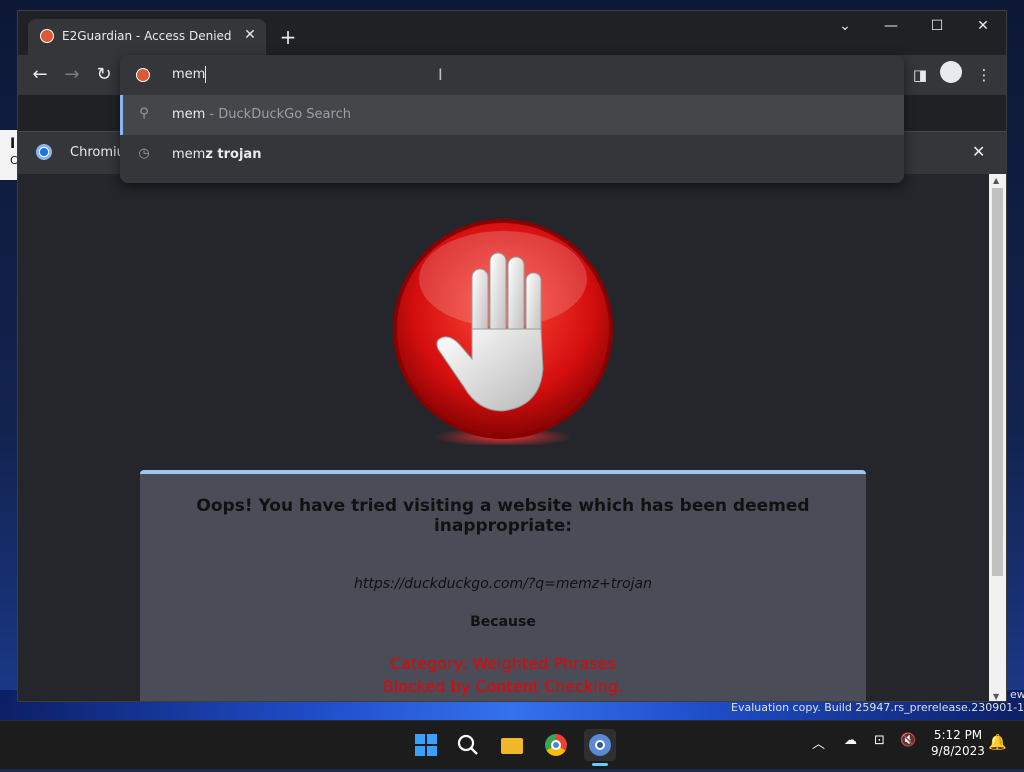 This screenshot has width=1024, height=772. What do you see at coordinates (205, 74) in the screenshot?
I see `text-caret` at bounding box center [205, 74].